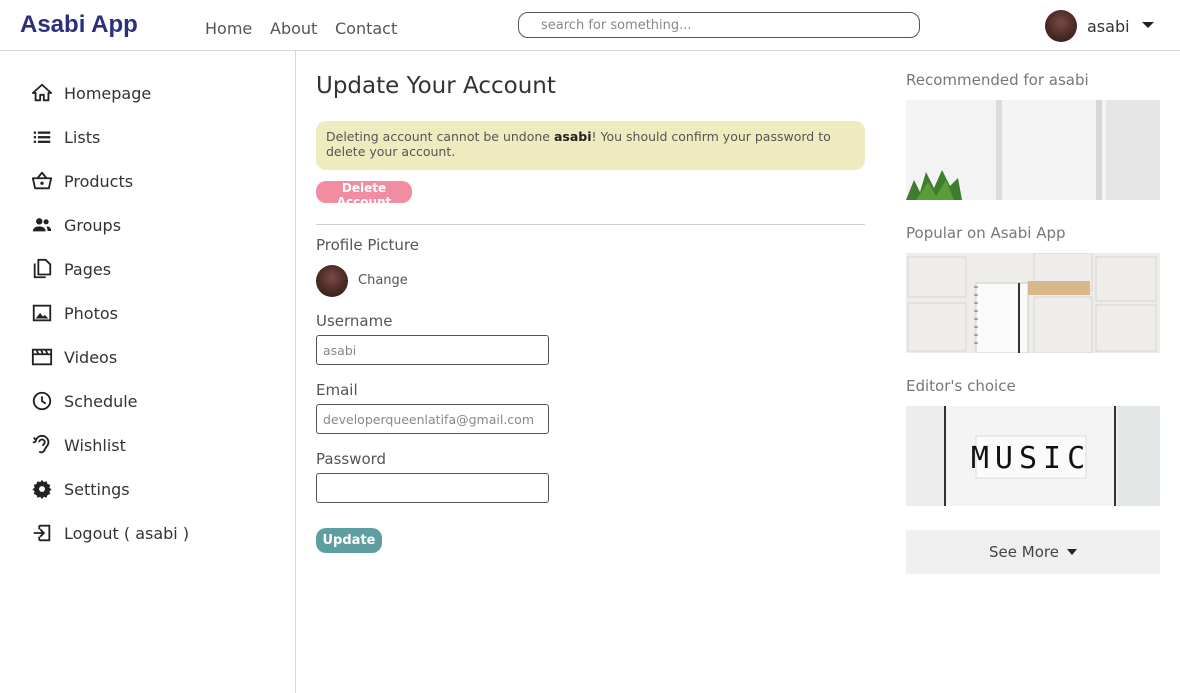 The height and width of the screenshot is (693, 1180). I want to click on sidebar-item-homepage: Homepage, so click(90, 93).